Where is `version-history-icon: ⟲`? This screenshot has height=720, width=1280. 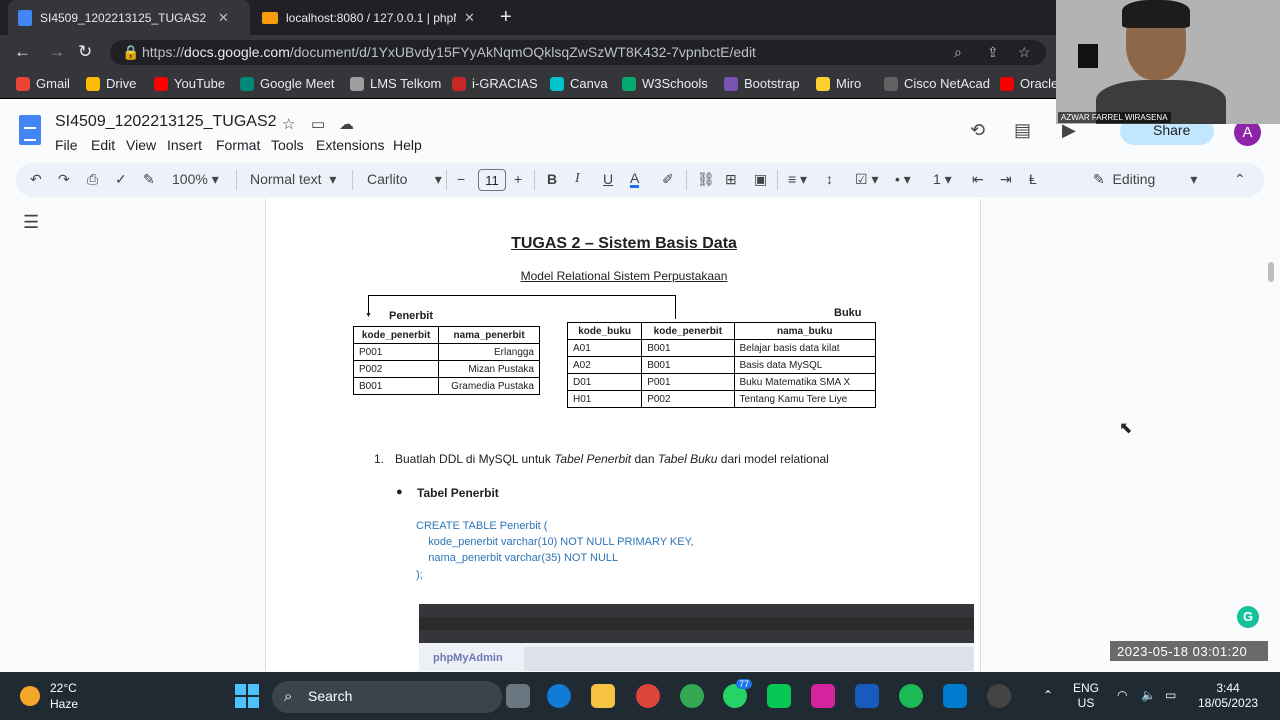 version-history-icon: ⟲ is located at coordinates (977, 130).